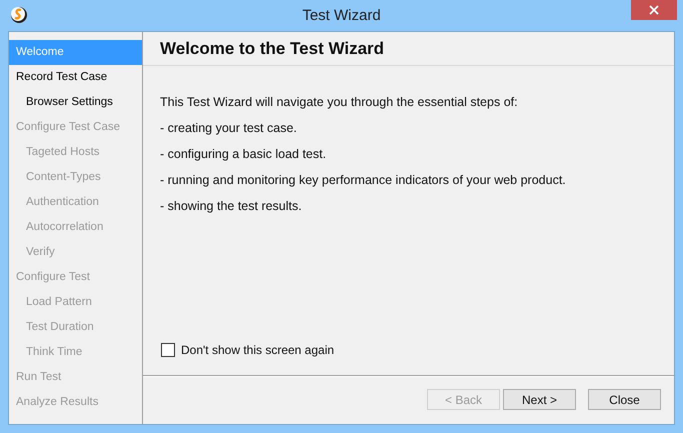 The image size is (683, 433). Describe the element at coordinates (229, 128) in the screenshot. I see `body-text: - creating your test case.` at that location.